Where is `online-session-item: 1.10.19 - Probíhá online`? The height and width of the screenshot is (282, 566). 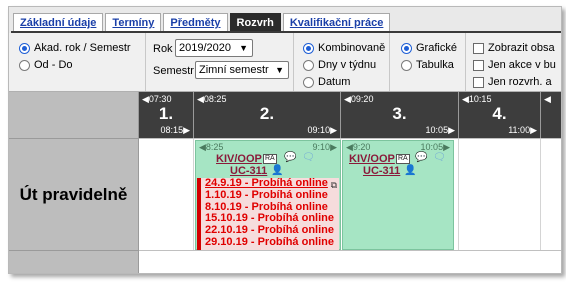
online-session-item: 1.10.19 - Probíhá online is located at coordinates (266, 194).